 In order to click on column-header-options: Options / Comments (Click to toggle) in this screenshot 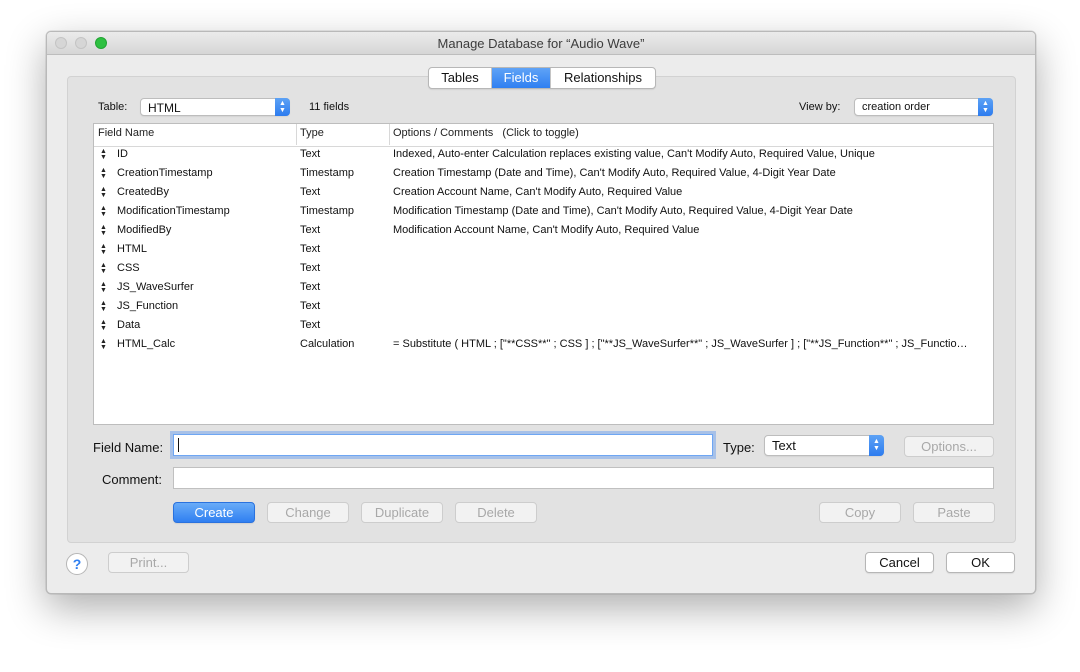, I will do `click(486, 133)`.